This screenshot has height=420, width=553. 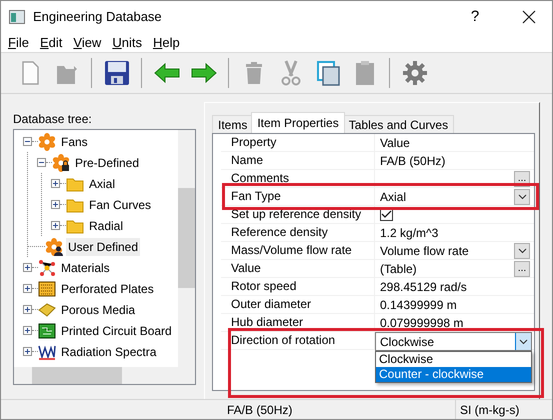 What do you see at coordinates (47, 309) in the screenshot?
I see `sponge-icon` at bounding box center [47, 309].